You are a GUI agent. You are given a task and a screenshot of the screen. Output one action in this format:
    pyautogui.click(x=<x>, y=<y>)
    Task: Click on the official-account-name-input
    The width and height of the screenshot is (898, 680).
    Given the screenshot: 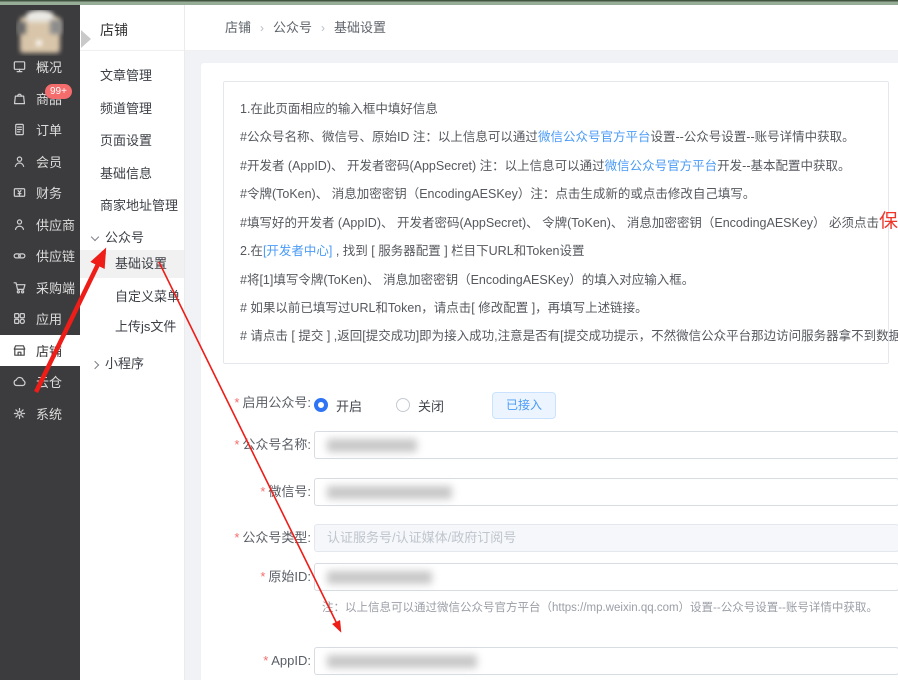 What is the action you would take?
    pyautogui.click(x=606, y=445)
    